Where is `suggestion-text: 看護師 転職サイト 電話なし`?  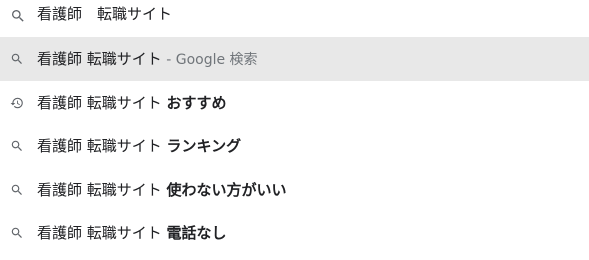
suggestion-text: 看護師 転職サイト 電話なし is located at coordinates (132, 232).